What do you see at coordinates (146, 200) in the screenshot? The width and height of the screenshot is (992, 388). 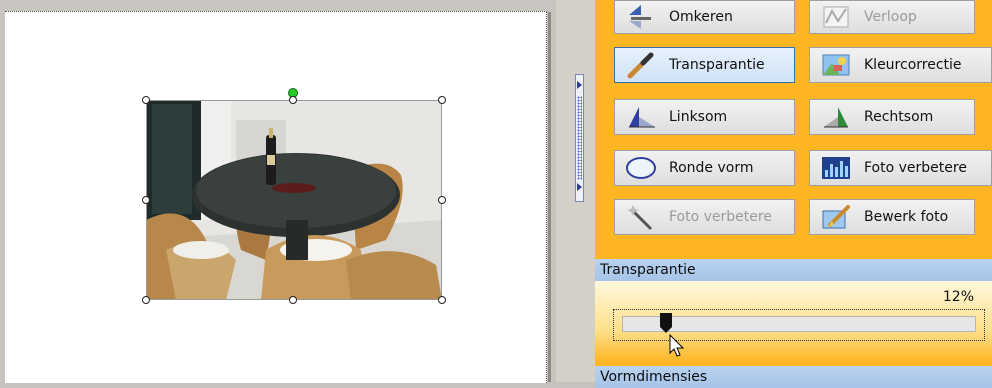 I see `resize-handle-left` at bounding box center [146, 200].